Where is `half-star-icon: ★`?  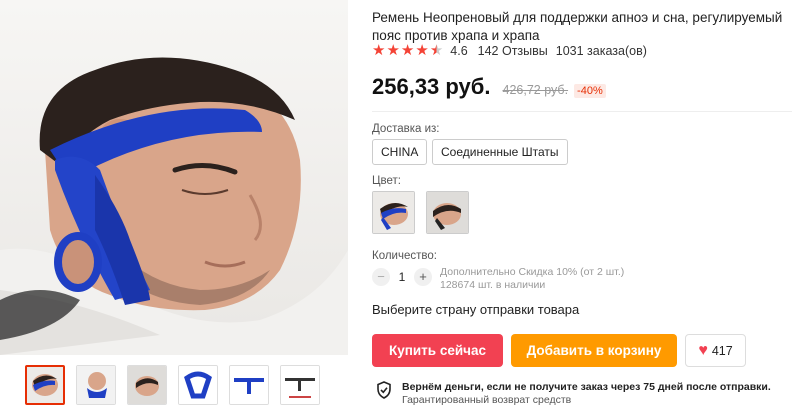
half-star-icon: ★ is located at coordinates (436, 50).